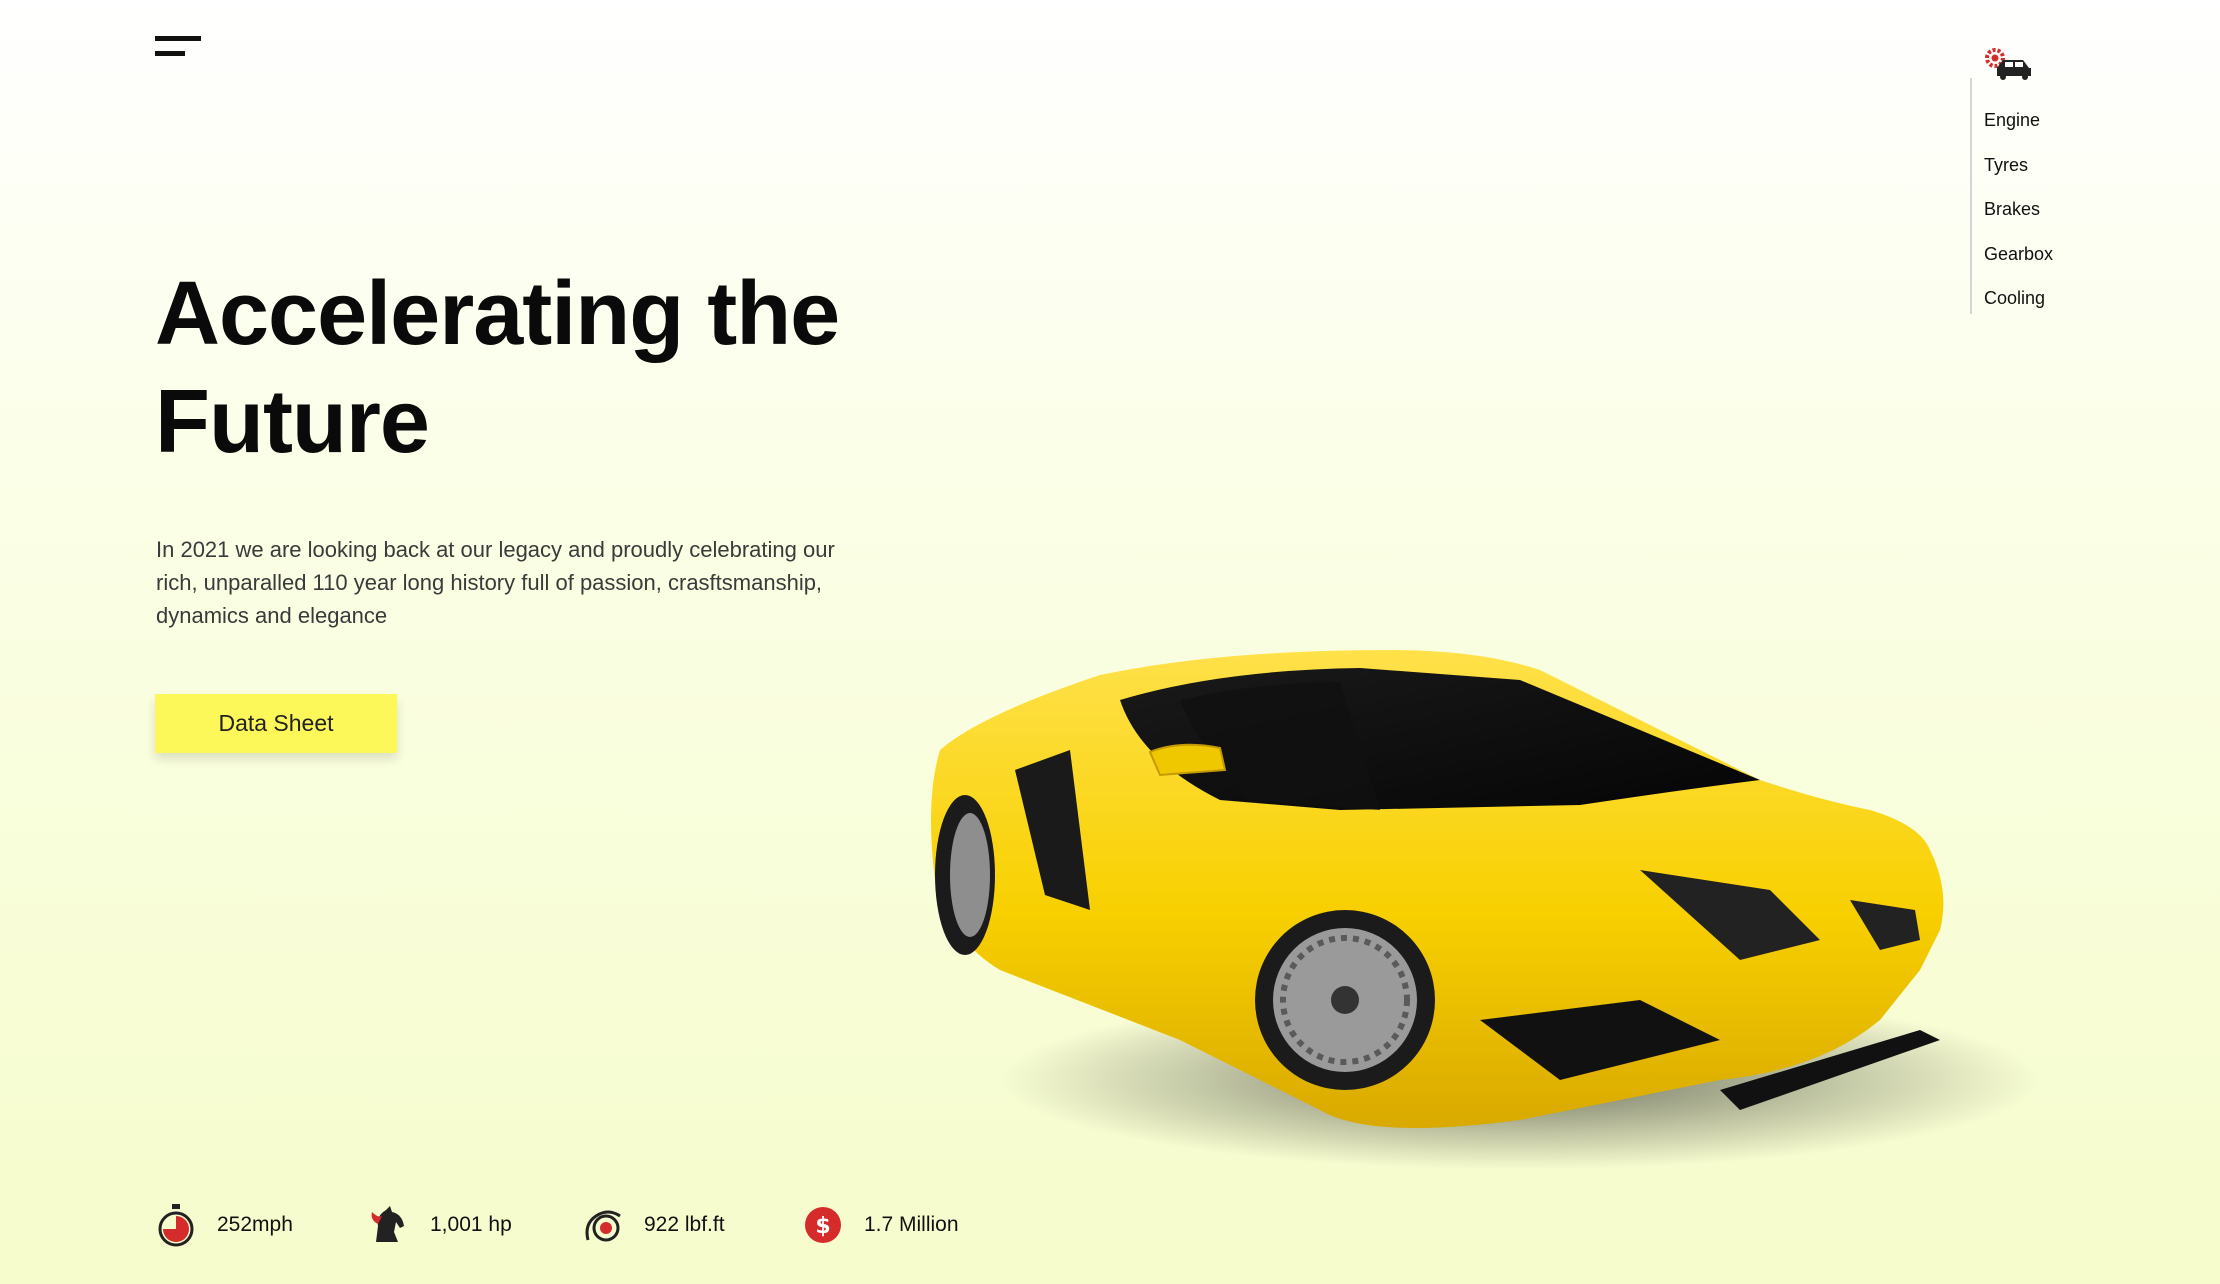 The width and height of the screenshot is (2220, 1284). I want to click on nav-item-gearbox: Gearbox, so click(2018, 254).